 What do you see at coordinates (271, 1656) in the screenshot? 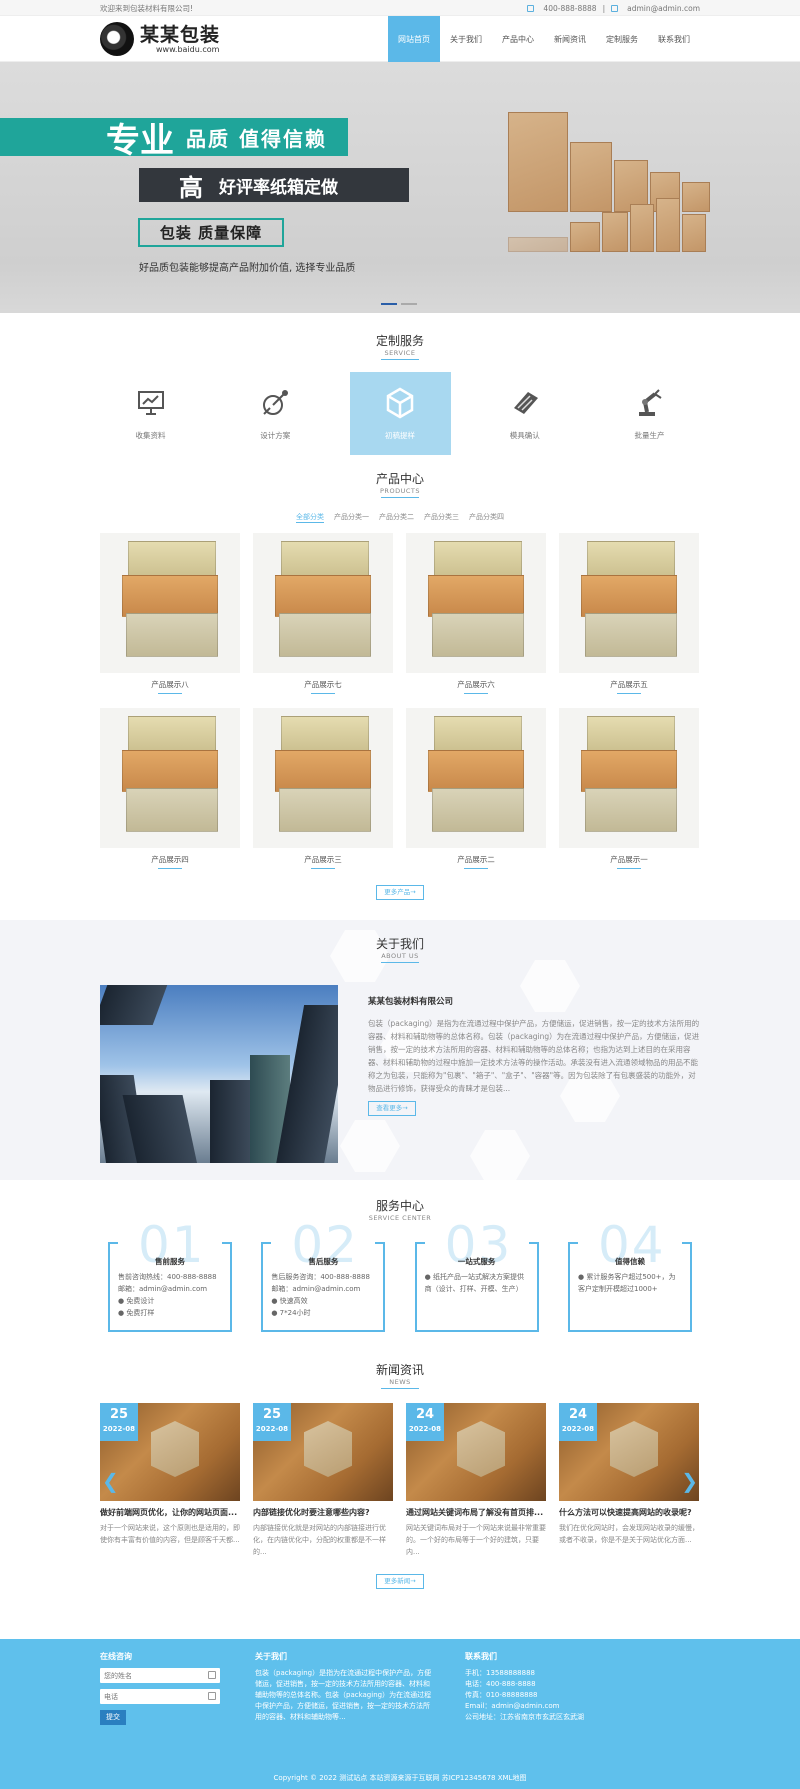
I see `footer-title: 关于我们` at bounding box center [271, 1656].